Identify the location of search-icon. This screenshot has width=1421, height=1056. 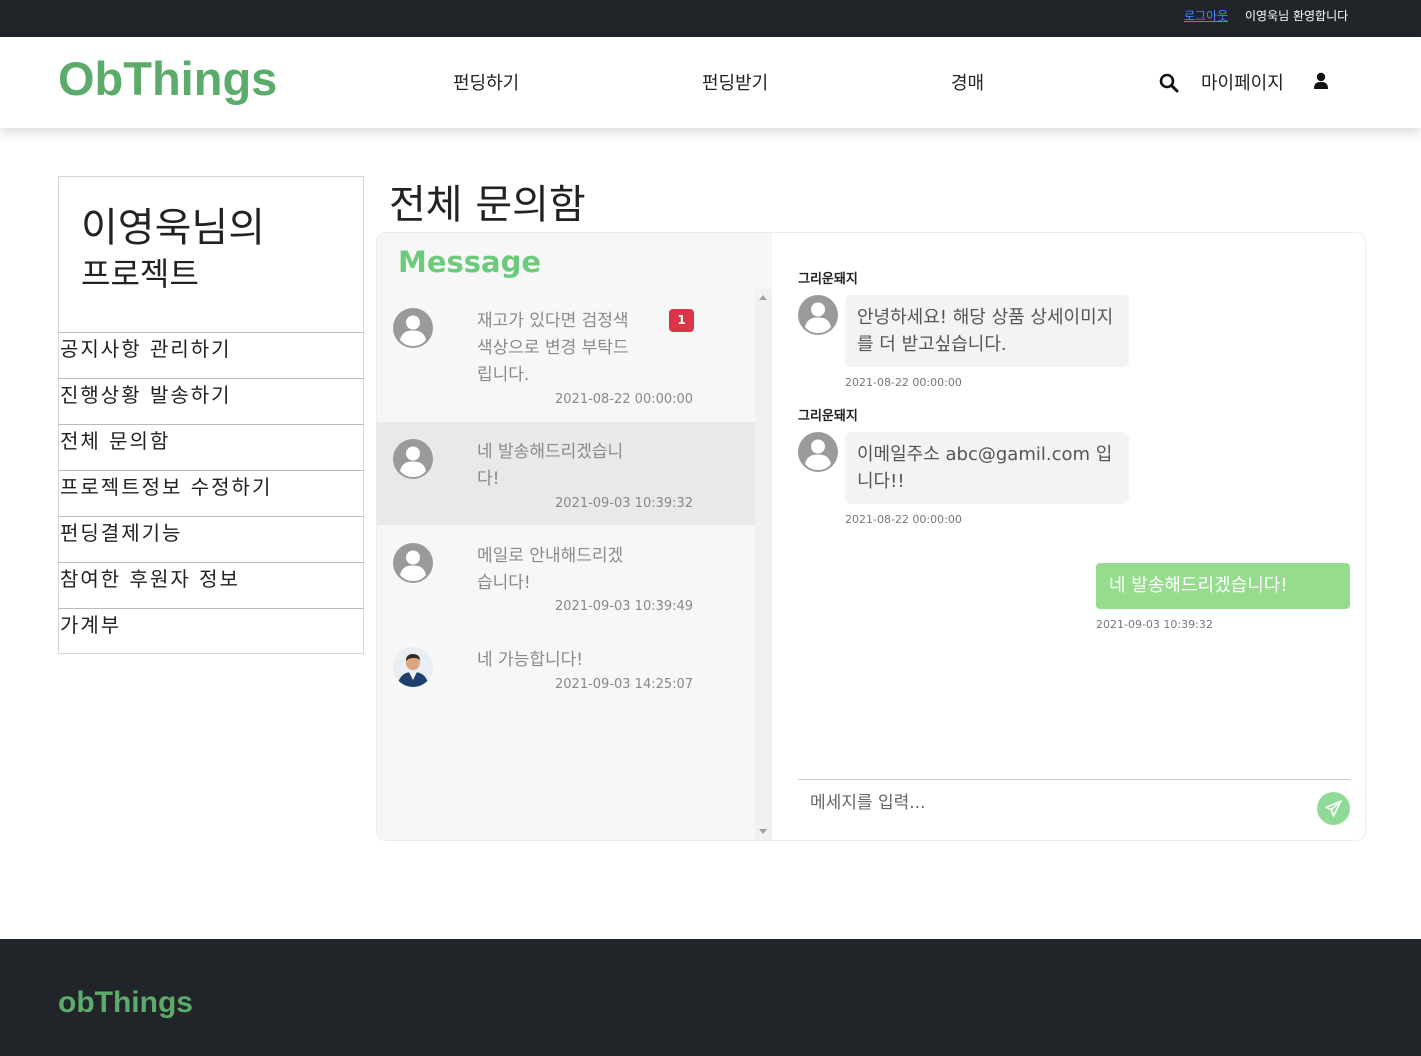
(1169, 83).